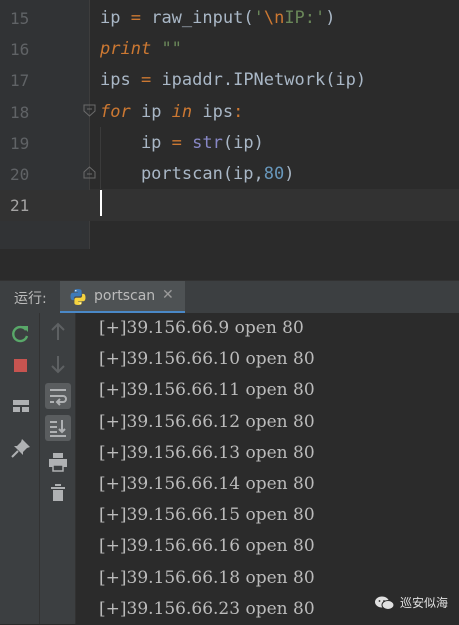 Image resolution: width=459 pixels, height=625 pixels. I want to click on code-text: ip = str(ip), so click(182, 143).